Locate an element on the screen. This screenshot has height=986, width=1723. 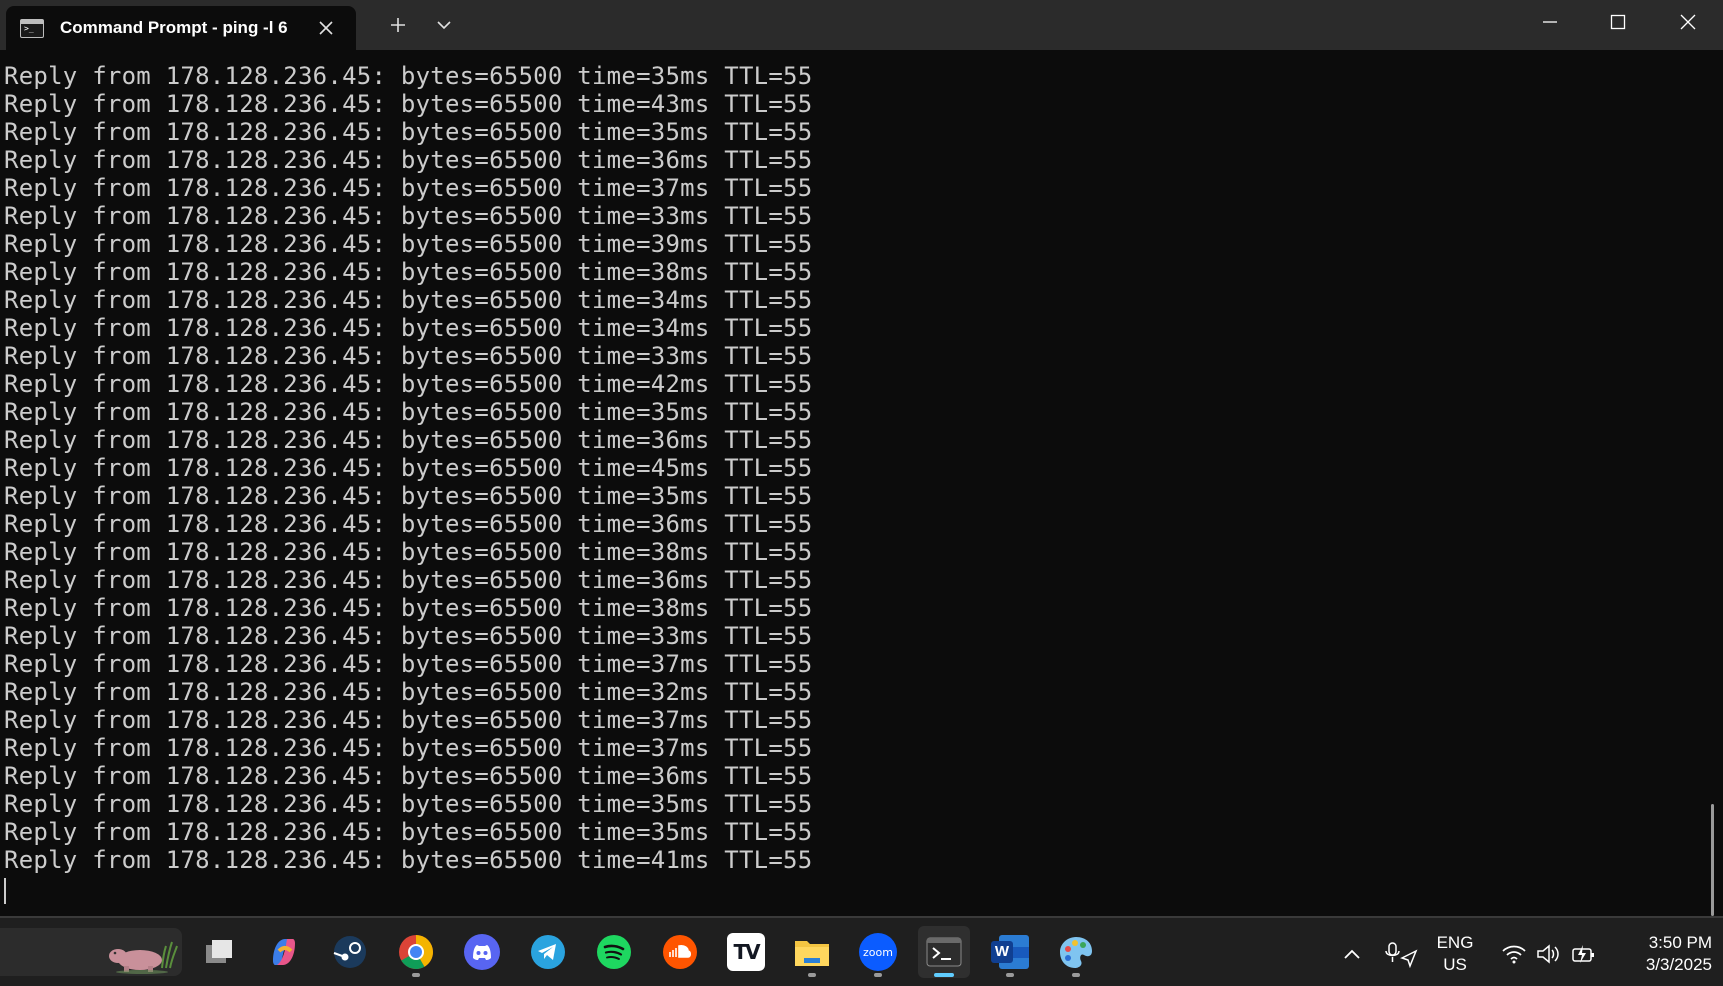
date-label: 3/3/2025 is located at coordinates (1678, 964).